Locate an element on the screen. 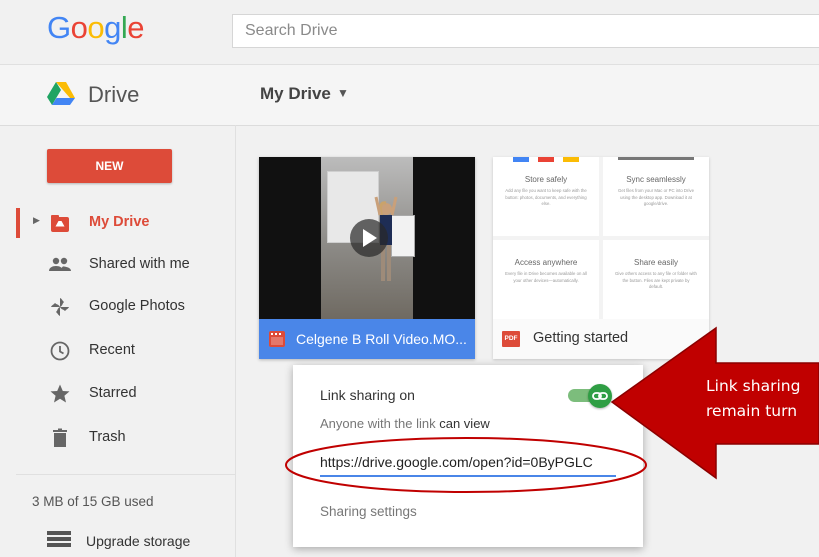 The width and height of the screenshot is (819, 557). link-permission-text: Anyone with the link can view is located at coordinates (405, 423).